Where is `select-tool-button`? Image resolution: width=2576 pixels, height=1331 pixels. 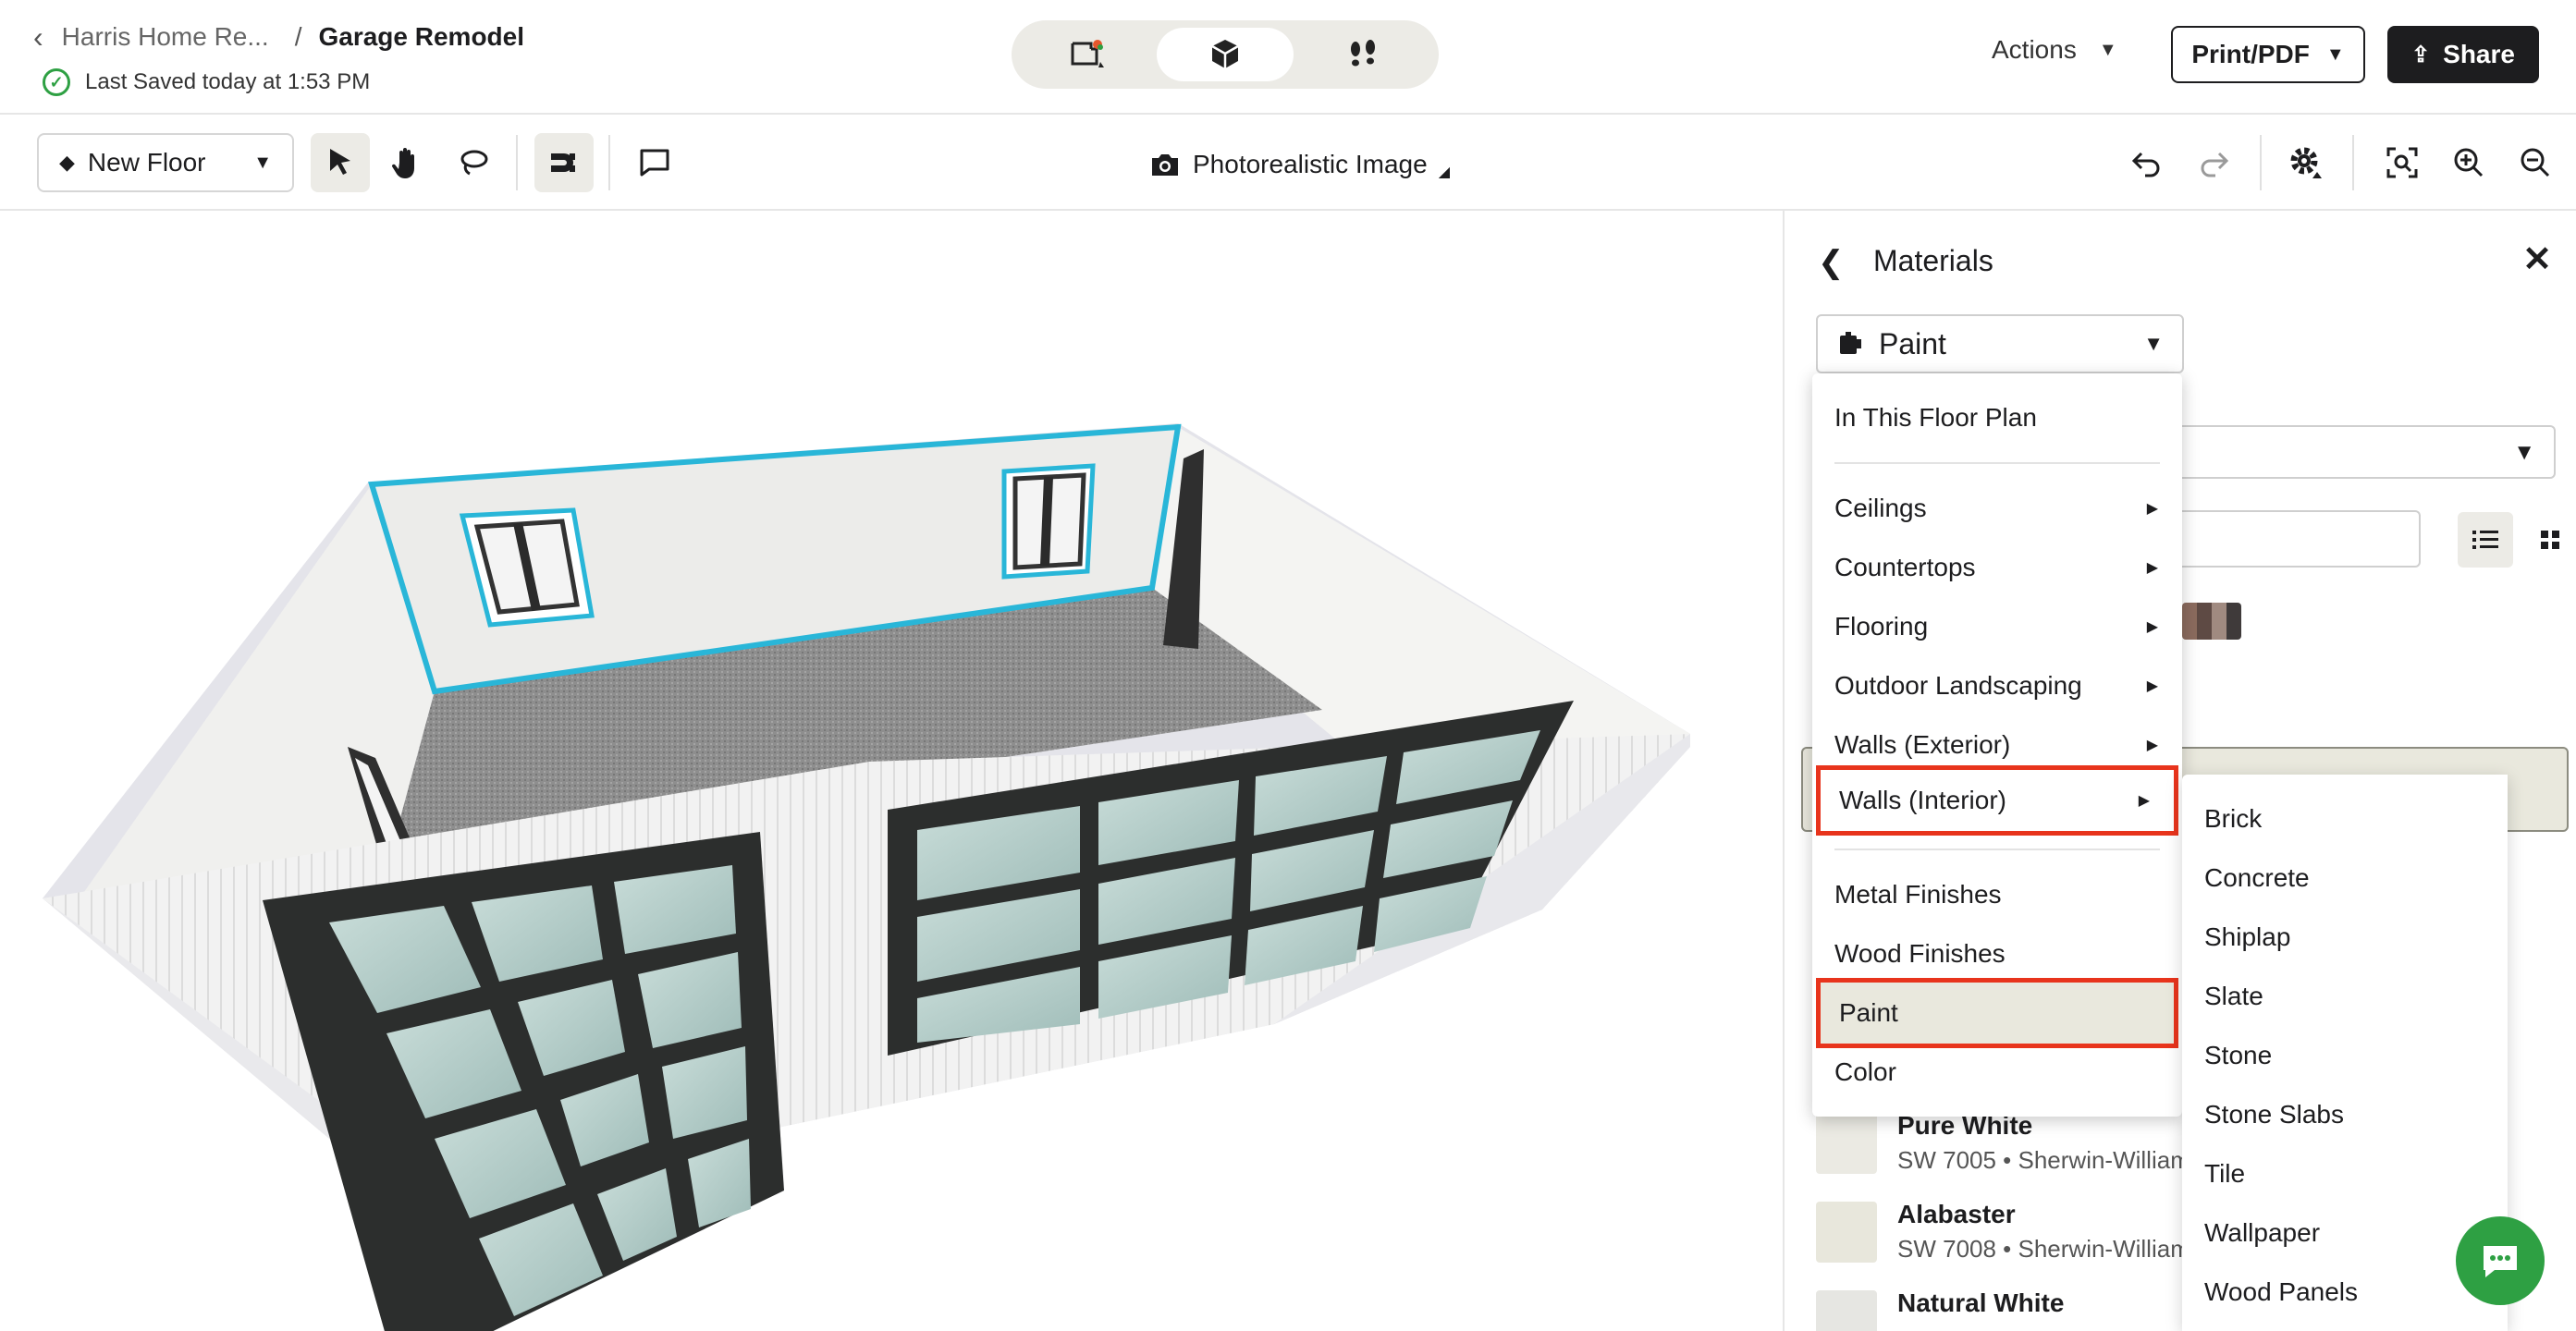
select-tool-button is located at coordinates (340, 162).